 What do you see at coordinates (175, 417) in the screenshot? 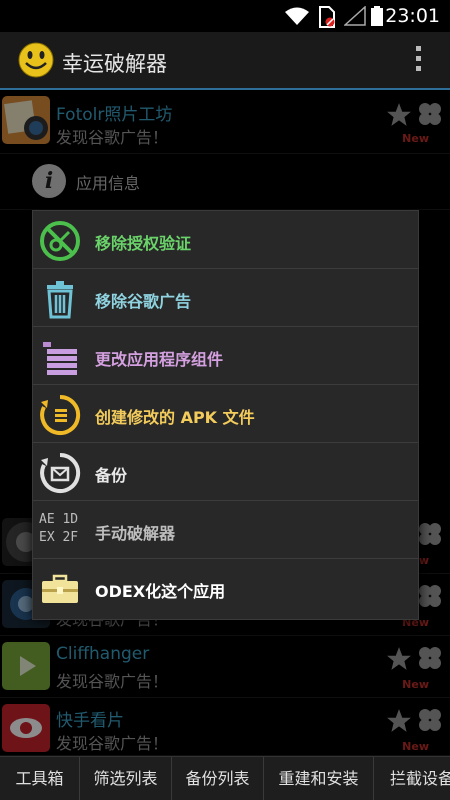
I see `menu-item-label: 创建修改的 APK 文件` at bounding box center [175, 417].